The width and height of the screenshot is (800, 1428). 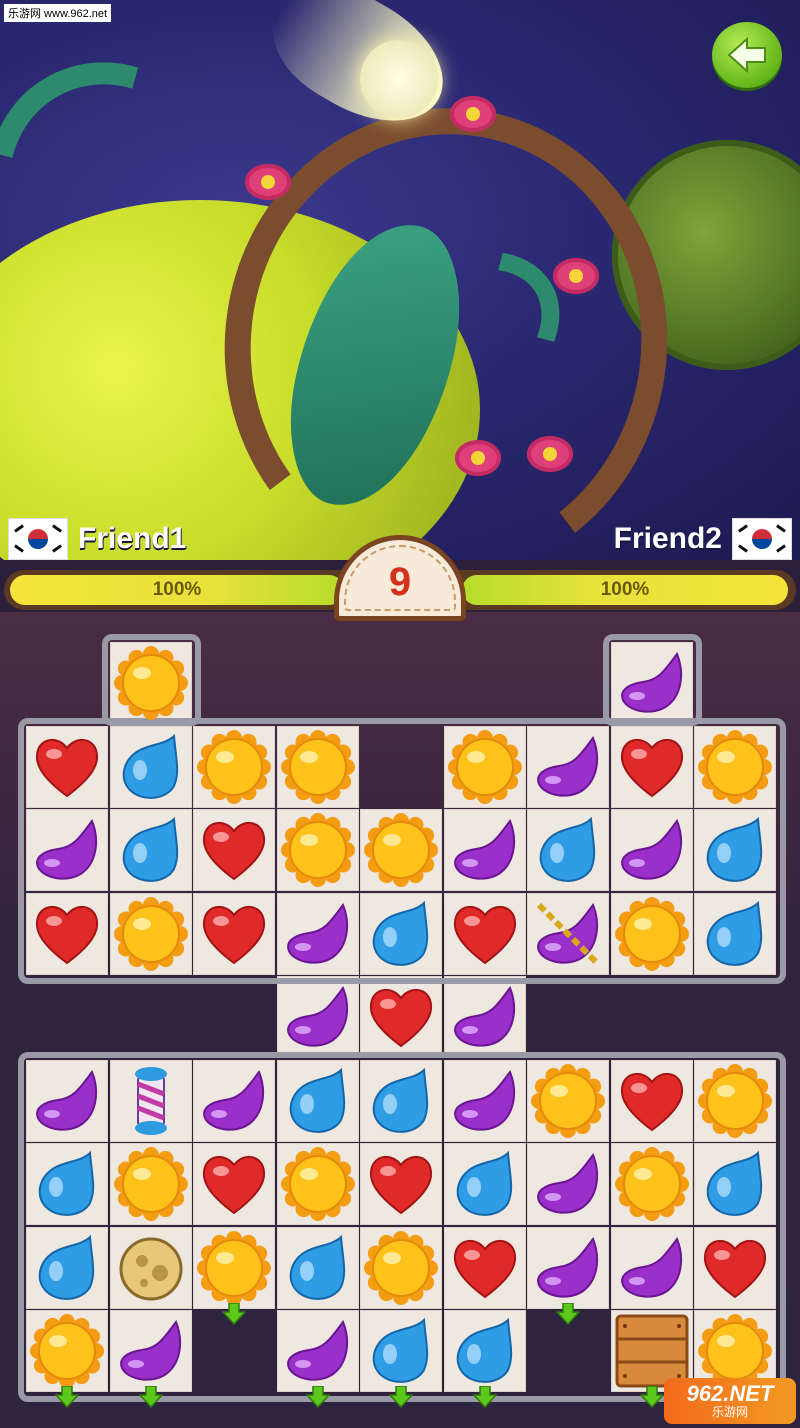 What do you see at coordinates (667, 538) in the screenshot?
I see `player-right-name: Friend2` at bounding box center [667, 538].